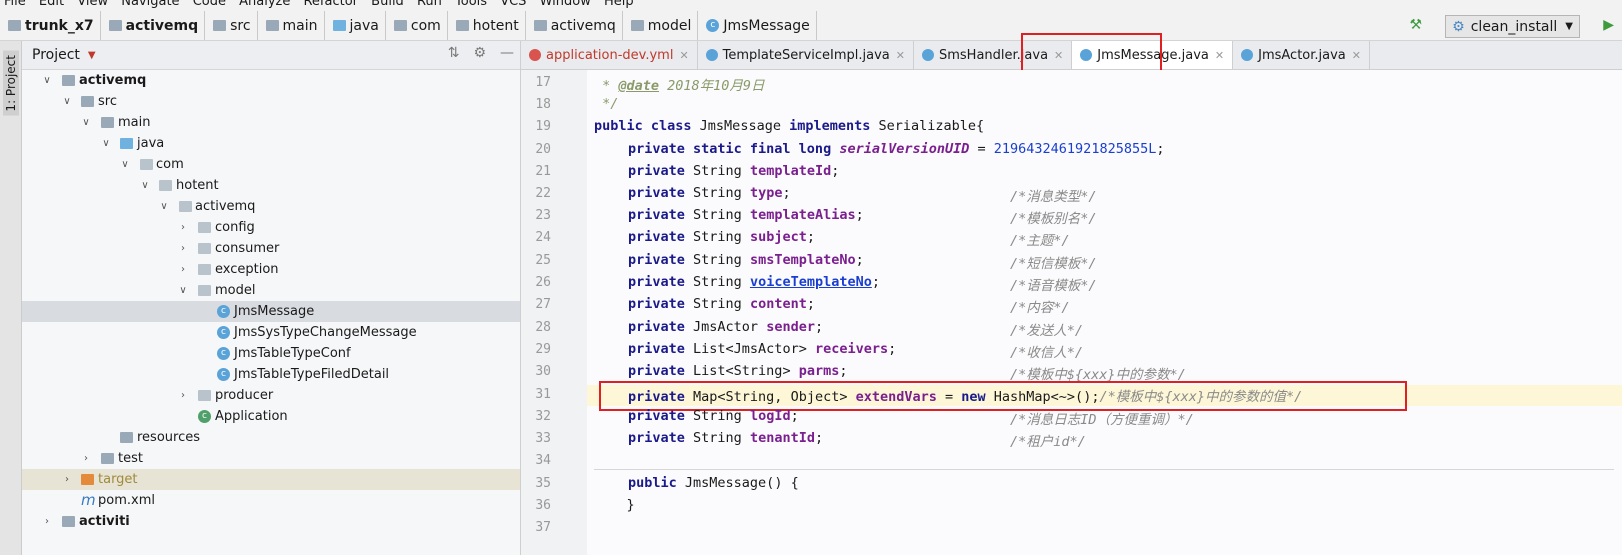  What do you see at coordinates (271, 458) in the screenshot?
I see `tree-item-test: › test` at bounding box center [271, 458].